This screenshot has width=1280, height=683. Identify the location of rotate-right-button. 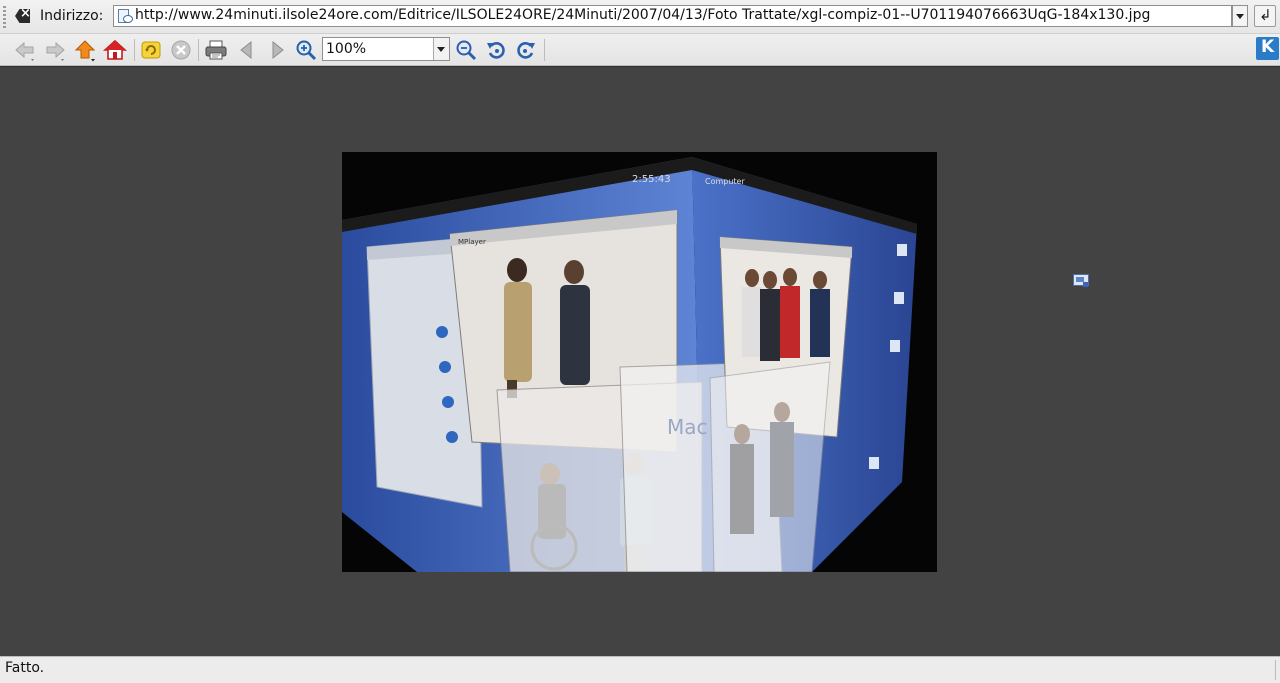
(526, 50).